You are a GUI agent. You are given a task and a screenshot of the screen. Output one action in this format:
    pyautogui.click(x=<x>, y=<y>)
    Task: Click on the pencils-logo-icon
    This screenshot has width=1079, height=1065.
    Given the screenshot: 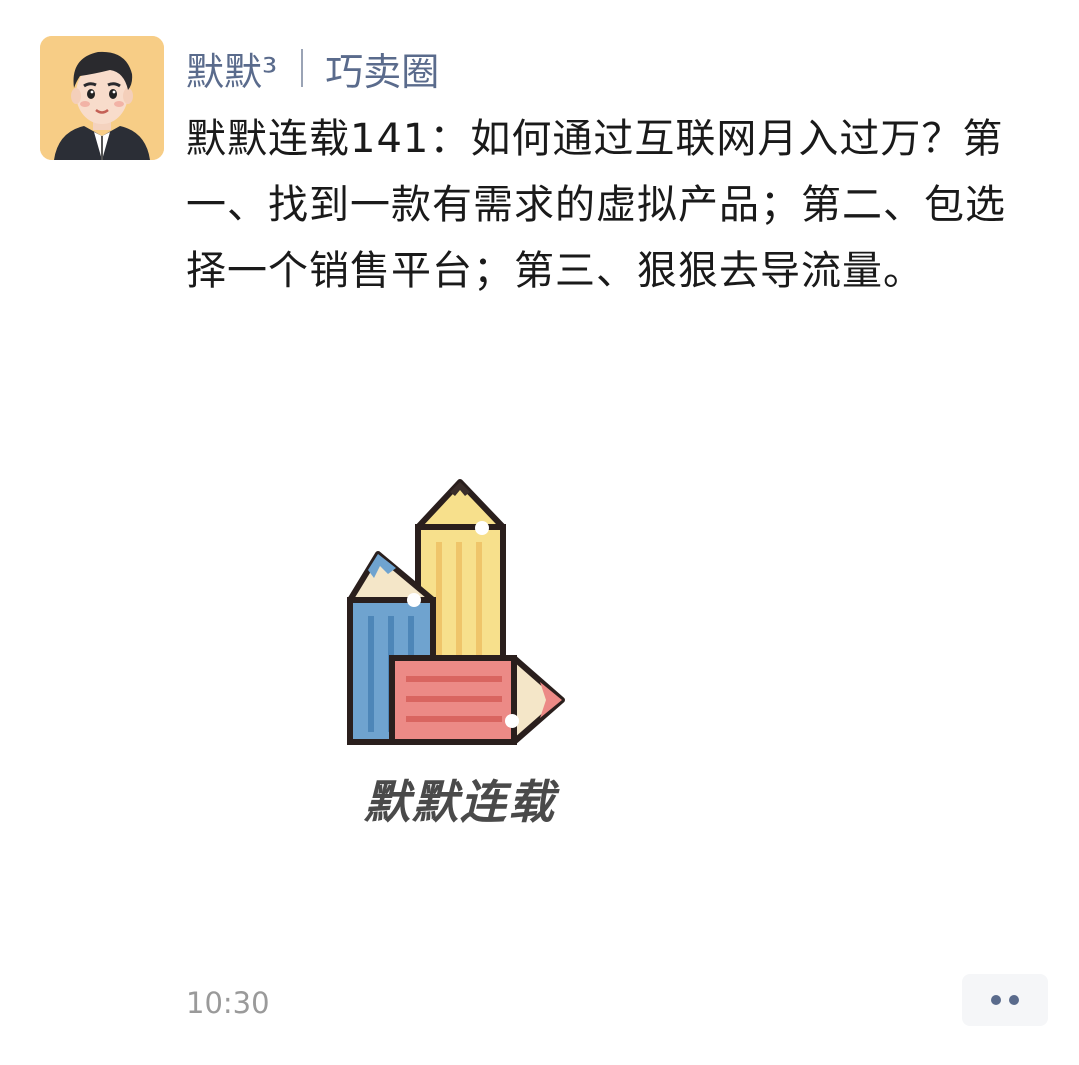 What is the action you would take?
    pyautogui.click(x=456, y=612)
    